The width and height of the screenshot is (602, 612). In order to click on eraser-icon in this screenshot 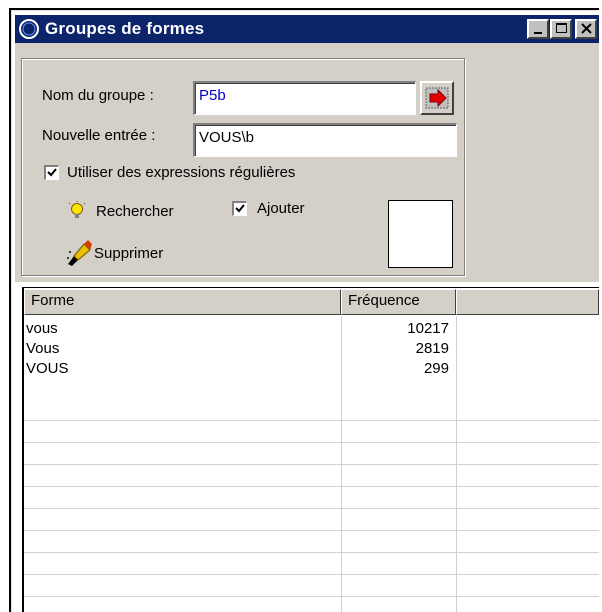, I will do `click(79, 253)`.